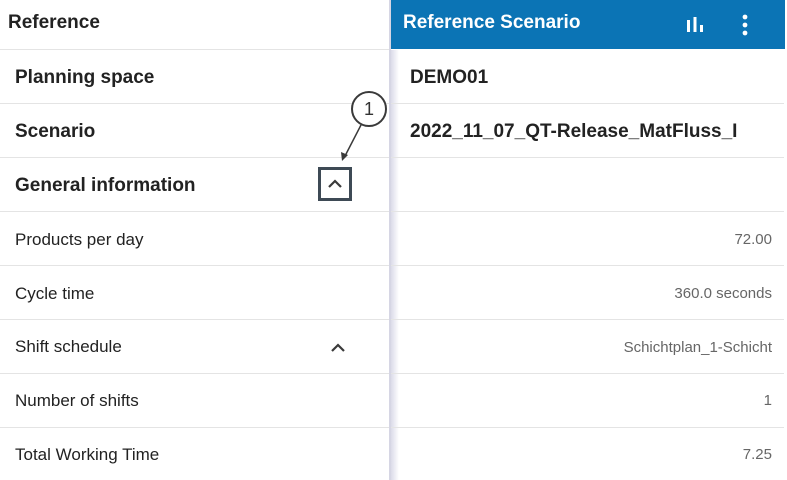 Image resolution: width=787 pixels, height=480 pixels. What do you see at coordinates (68, 346) in the screenshot?
I see `shift-schedule-label: Shift schedule` at bounding box center [68, 346].